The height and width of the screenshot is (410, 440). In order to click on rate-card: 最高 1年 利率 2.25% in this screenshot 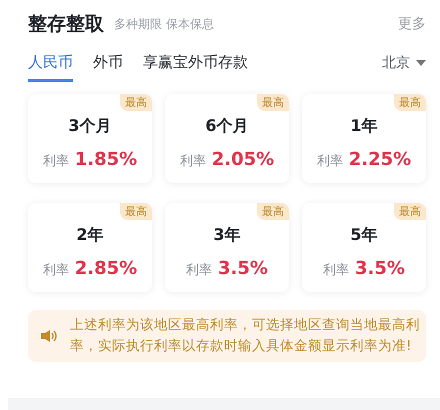, I will do `click(364, 138)`.